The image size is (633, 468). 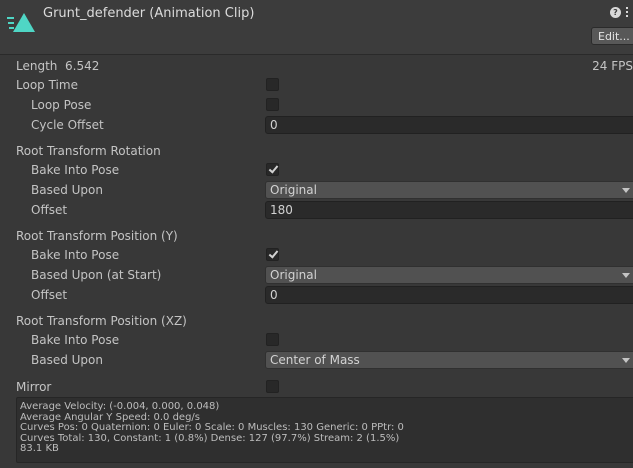 What do you see at coordinates (120, 406) in the screenshot?
I see `info-average-velocity: Average Velocity: (-0.004, 0.000, 0.048)` at bounding box center [120, 406].